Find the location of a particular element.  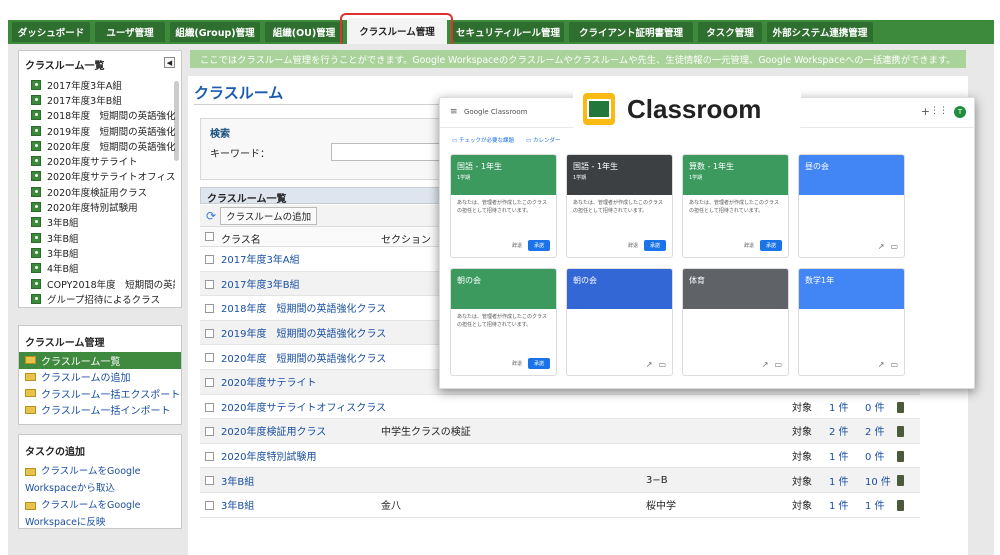

class-name-link: 2018年度 短期間の英語強化クラス is located at coordinates (303, 307).